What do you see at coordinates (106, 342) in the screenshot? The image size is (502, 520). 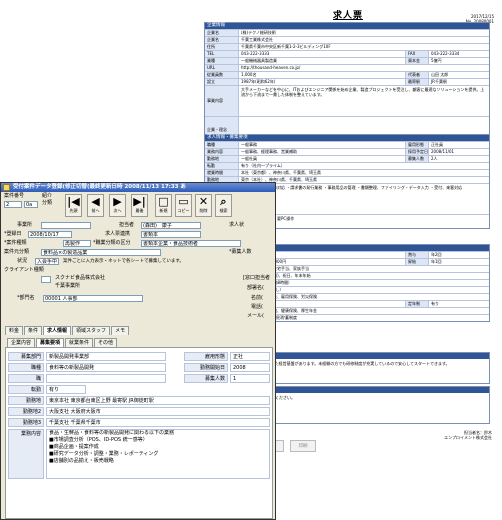 I see `tab-other: その他` at bounding box center [106, 342].